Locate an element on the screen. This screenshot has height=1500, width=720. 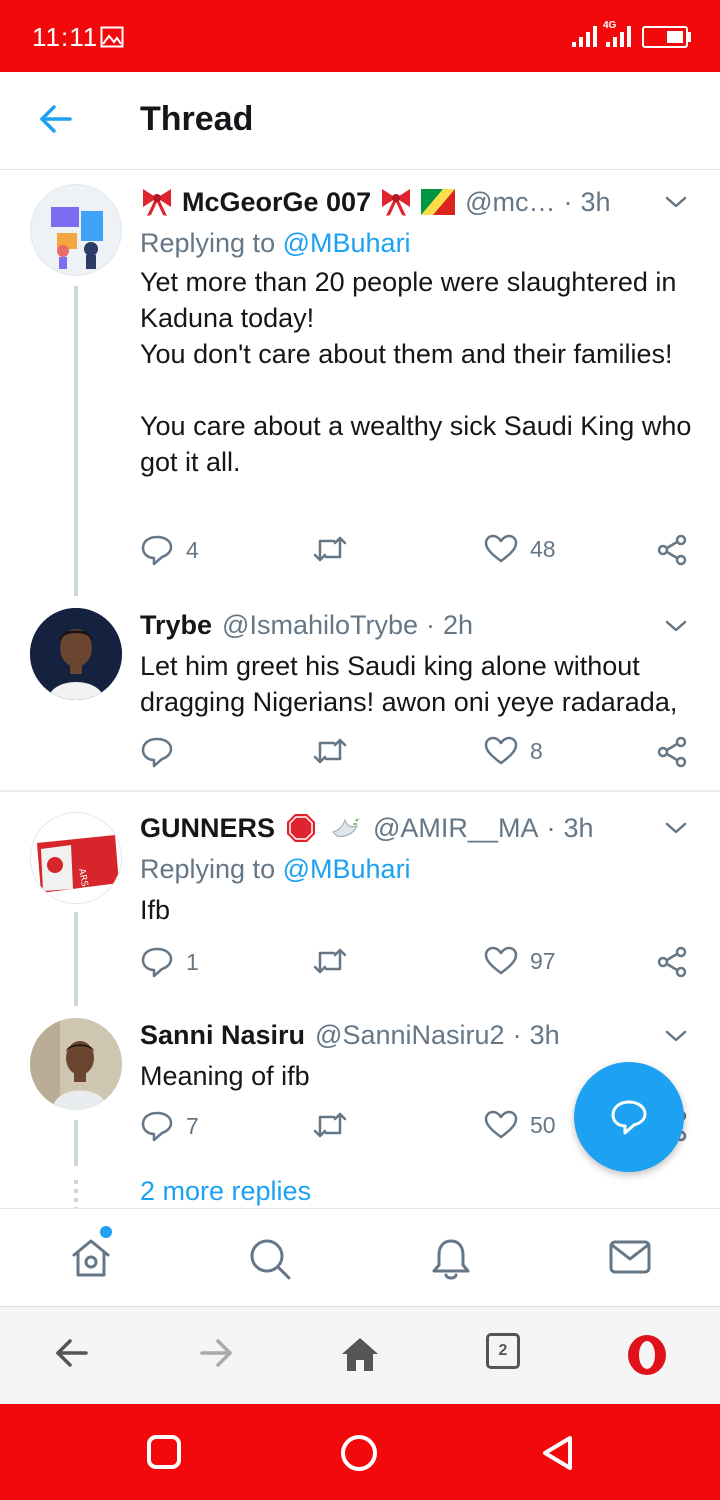
like-count: 50 is located at coordinates (543, 1124).